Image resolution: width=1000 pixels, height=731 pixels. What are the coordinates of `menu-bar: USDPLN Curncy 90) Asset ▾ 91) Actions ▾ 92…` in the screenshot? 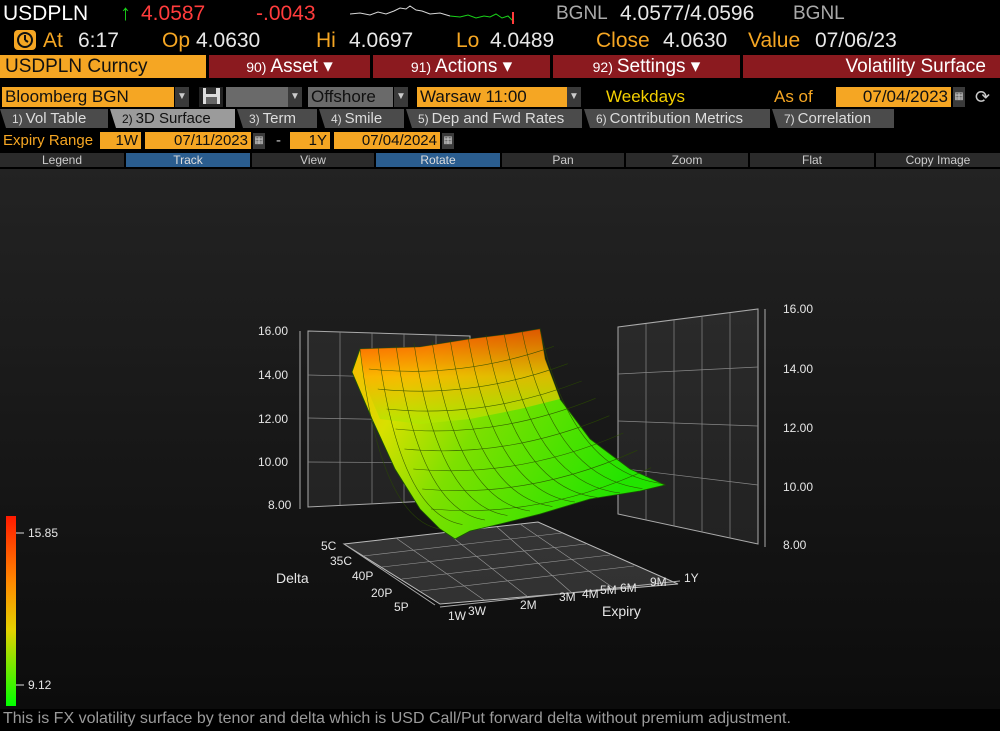 It's located at (500, 67).